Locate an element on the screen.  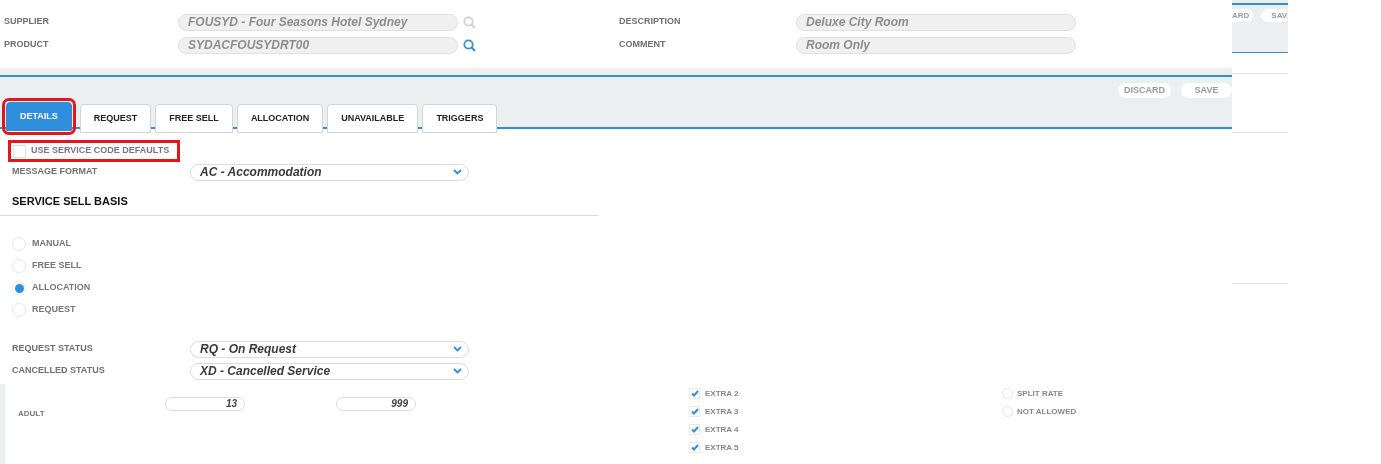
tab: FREE SELL is located at coordinates (194, 119).